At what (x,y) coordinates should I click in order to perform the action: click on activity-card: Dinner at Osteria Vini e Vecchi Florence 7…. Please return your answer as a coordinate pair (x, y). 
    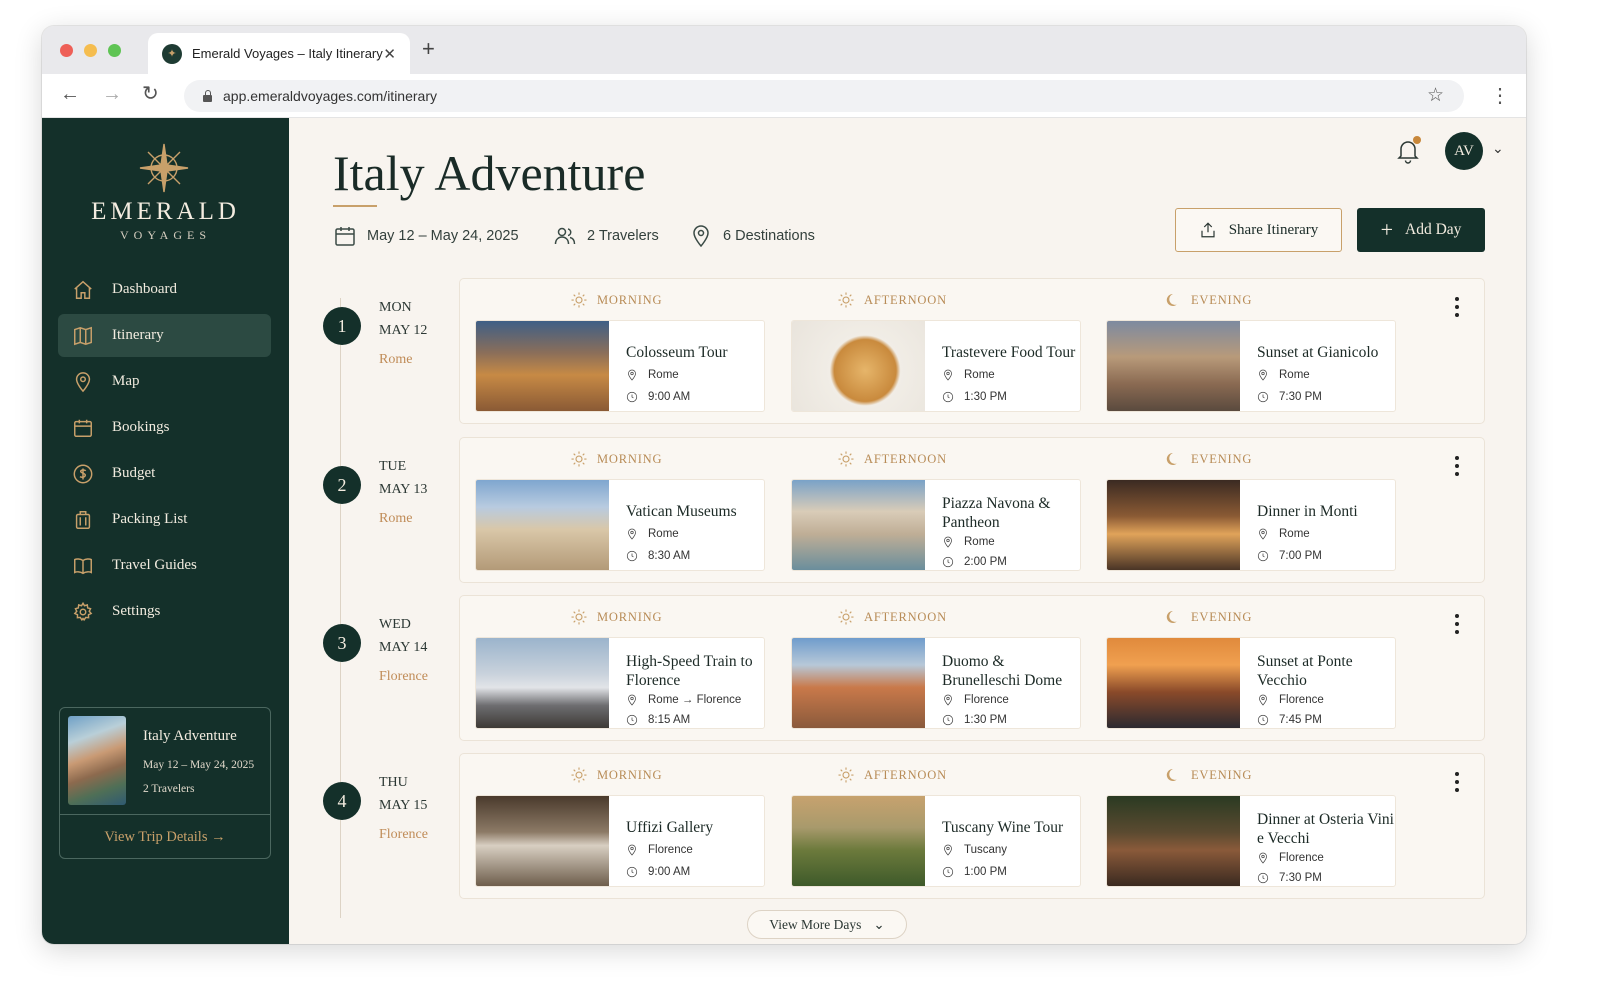
    Looking at the image, I should click on (1251, 841).